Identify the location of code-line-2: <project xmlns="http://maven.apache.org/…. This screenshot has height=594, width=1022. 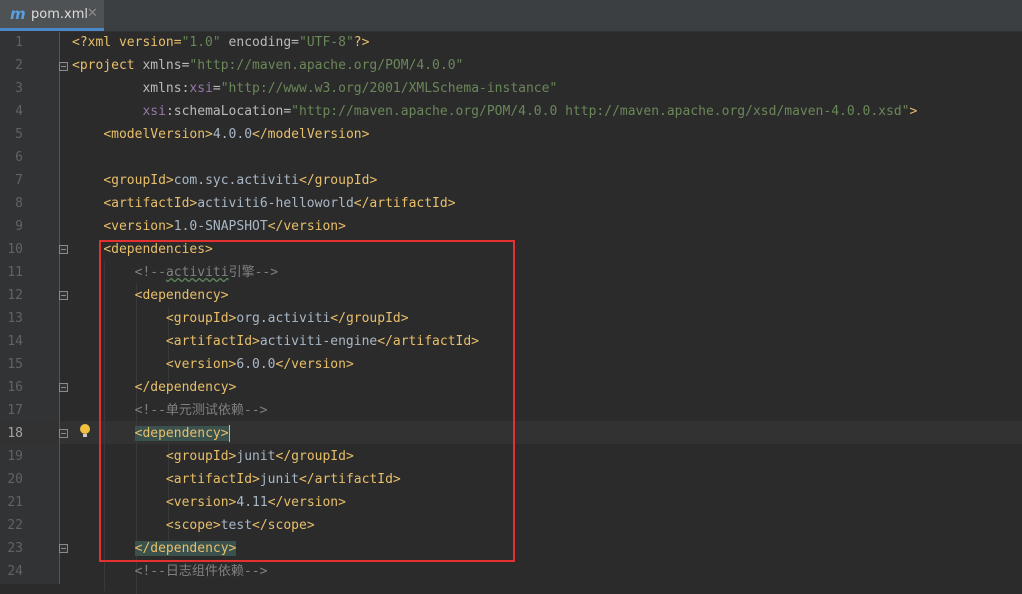
(267, 65).